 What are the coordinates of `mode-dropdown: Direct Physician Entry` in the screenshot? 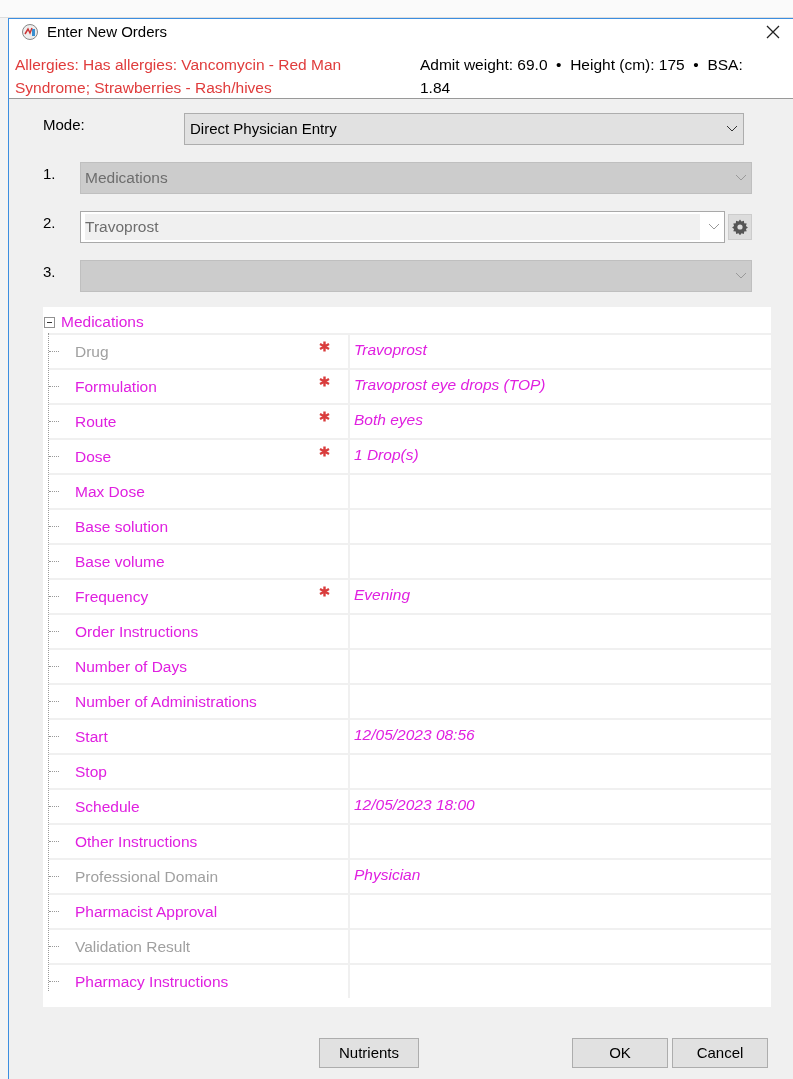 It's located at (464, 129).